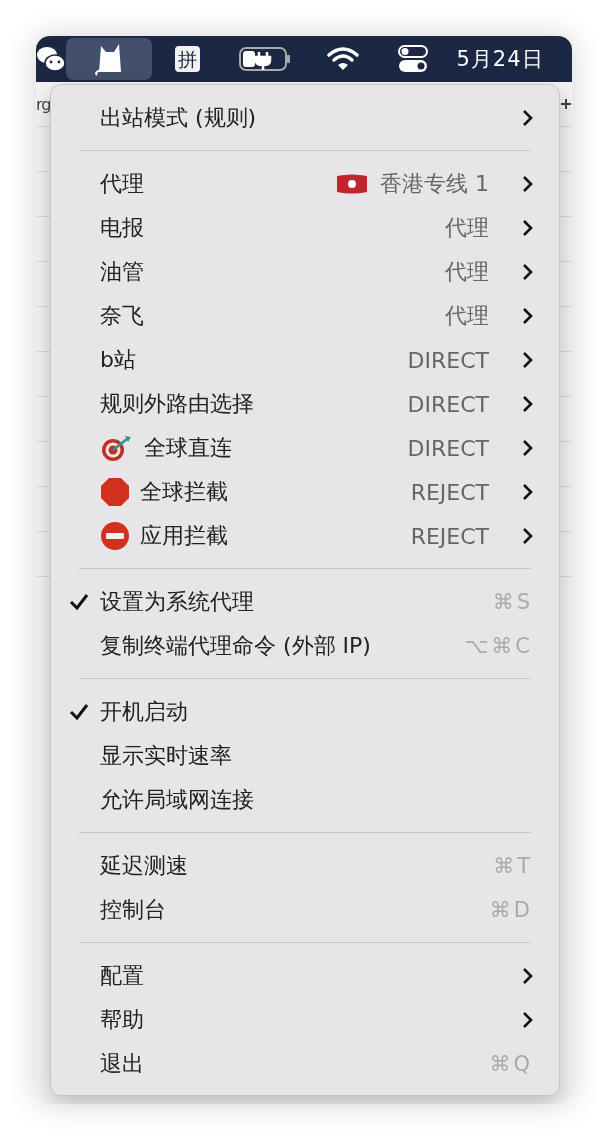 The image size is (608, 1140). Describe the element at coordinates (434, 184) in the screenshot. I see `menu-item-value: 香港专线 1` at that location.